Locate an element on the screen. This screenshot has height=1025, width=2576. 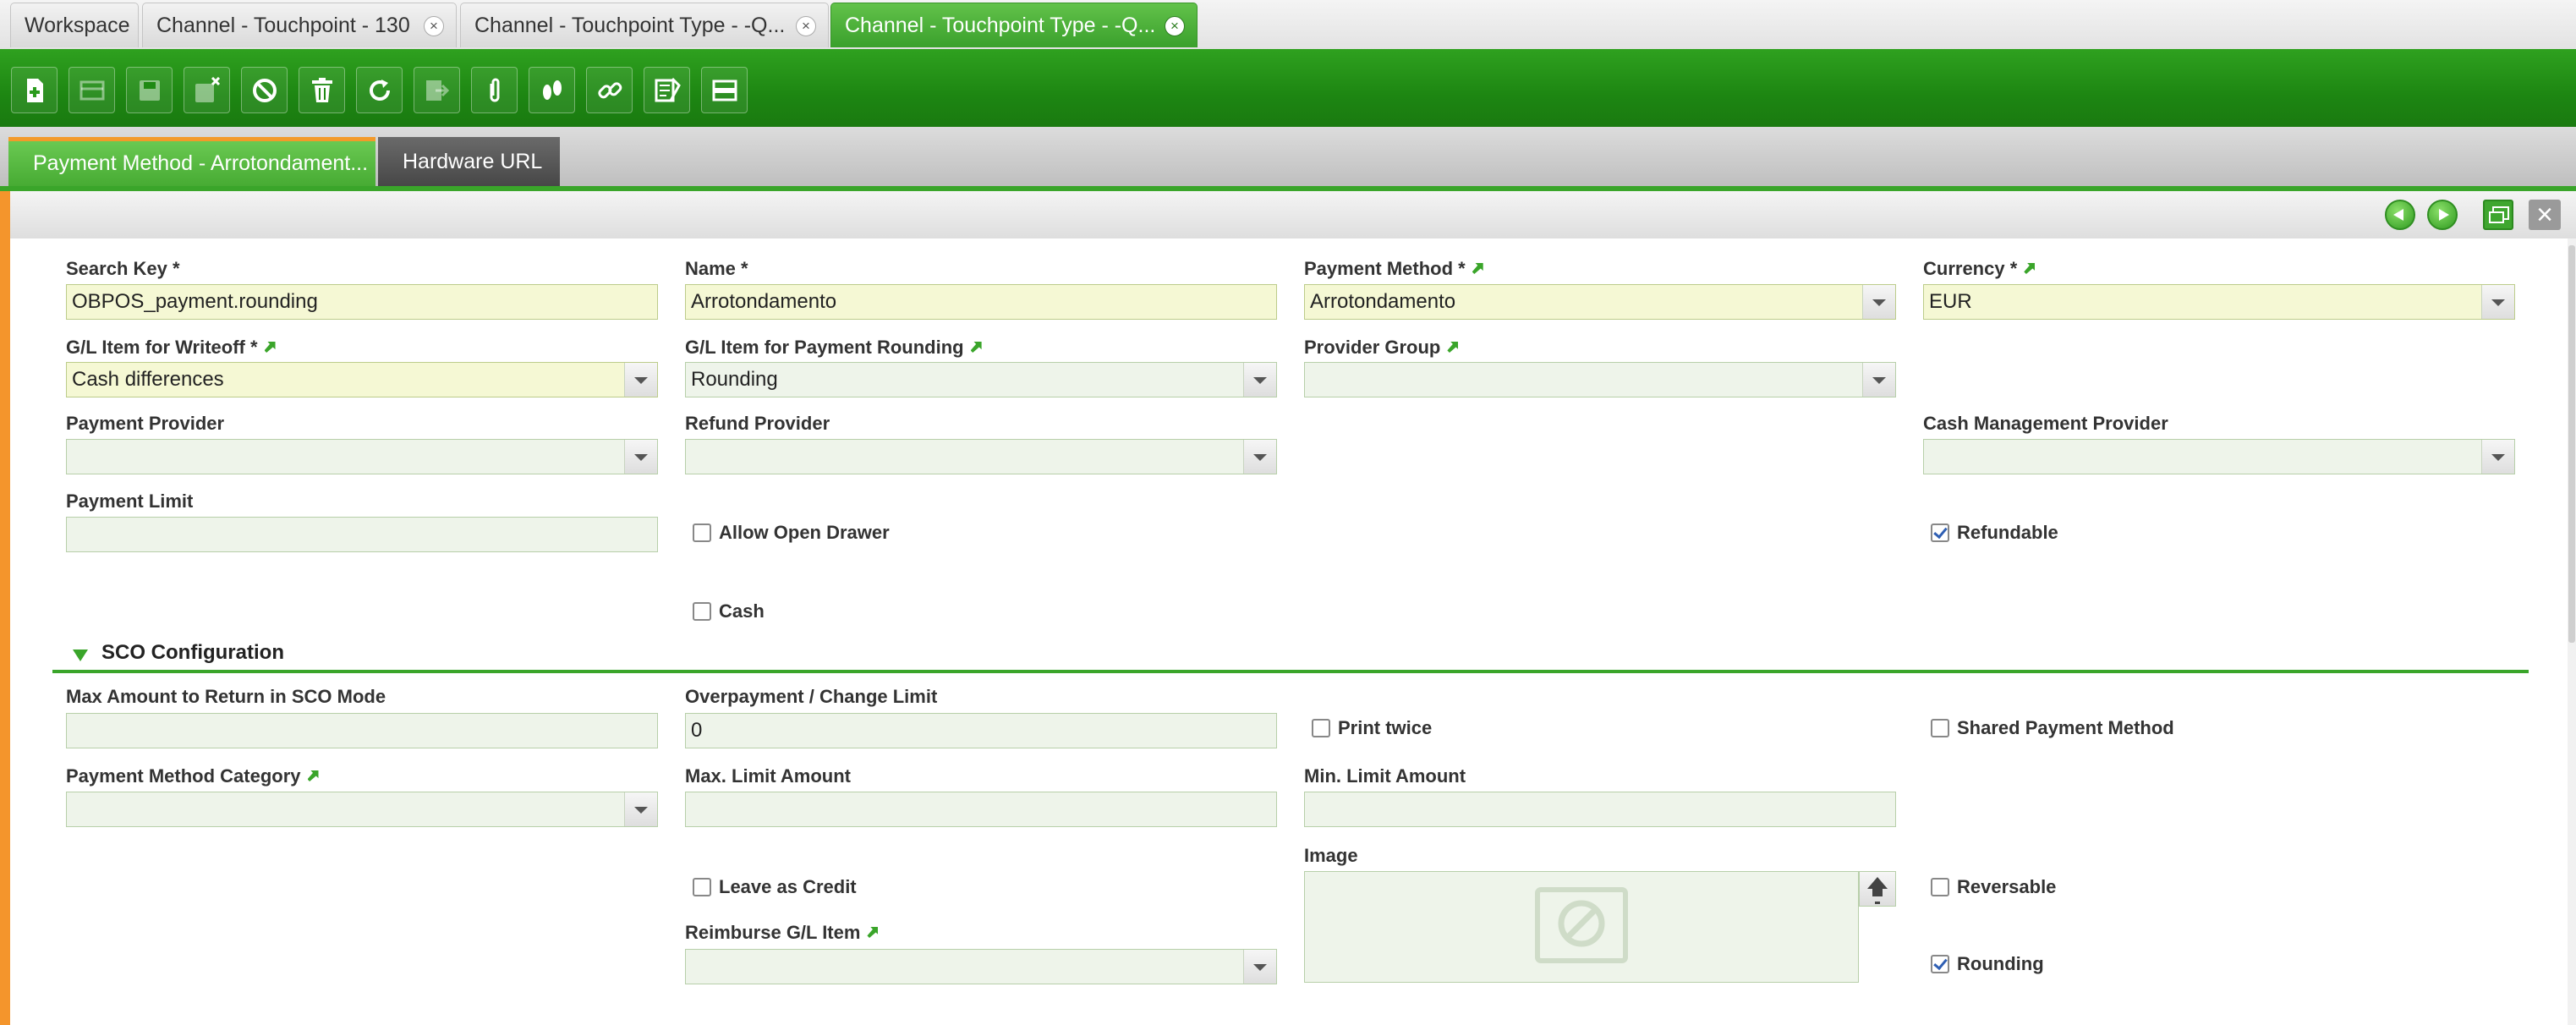
collapse-triangle-icon is located at coordinates (80, 655).